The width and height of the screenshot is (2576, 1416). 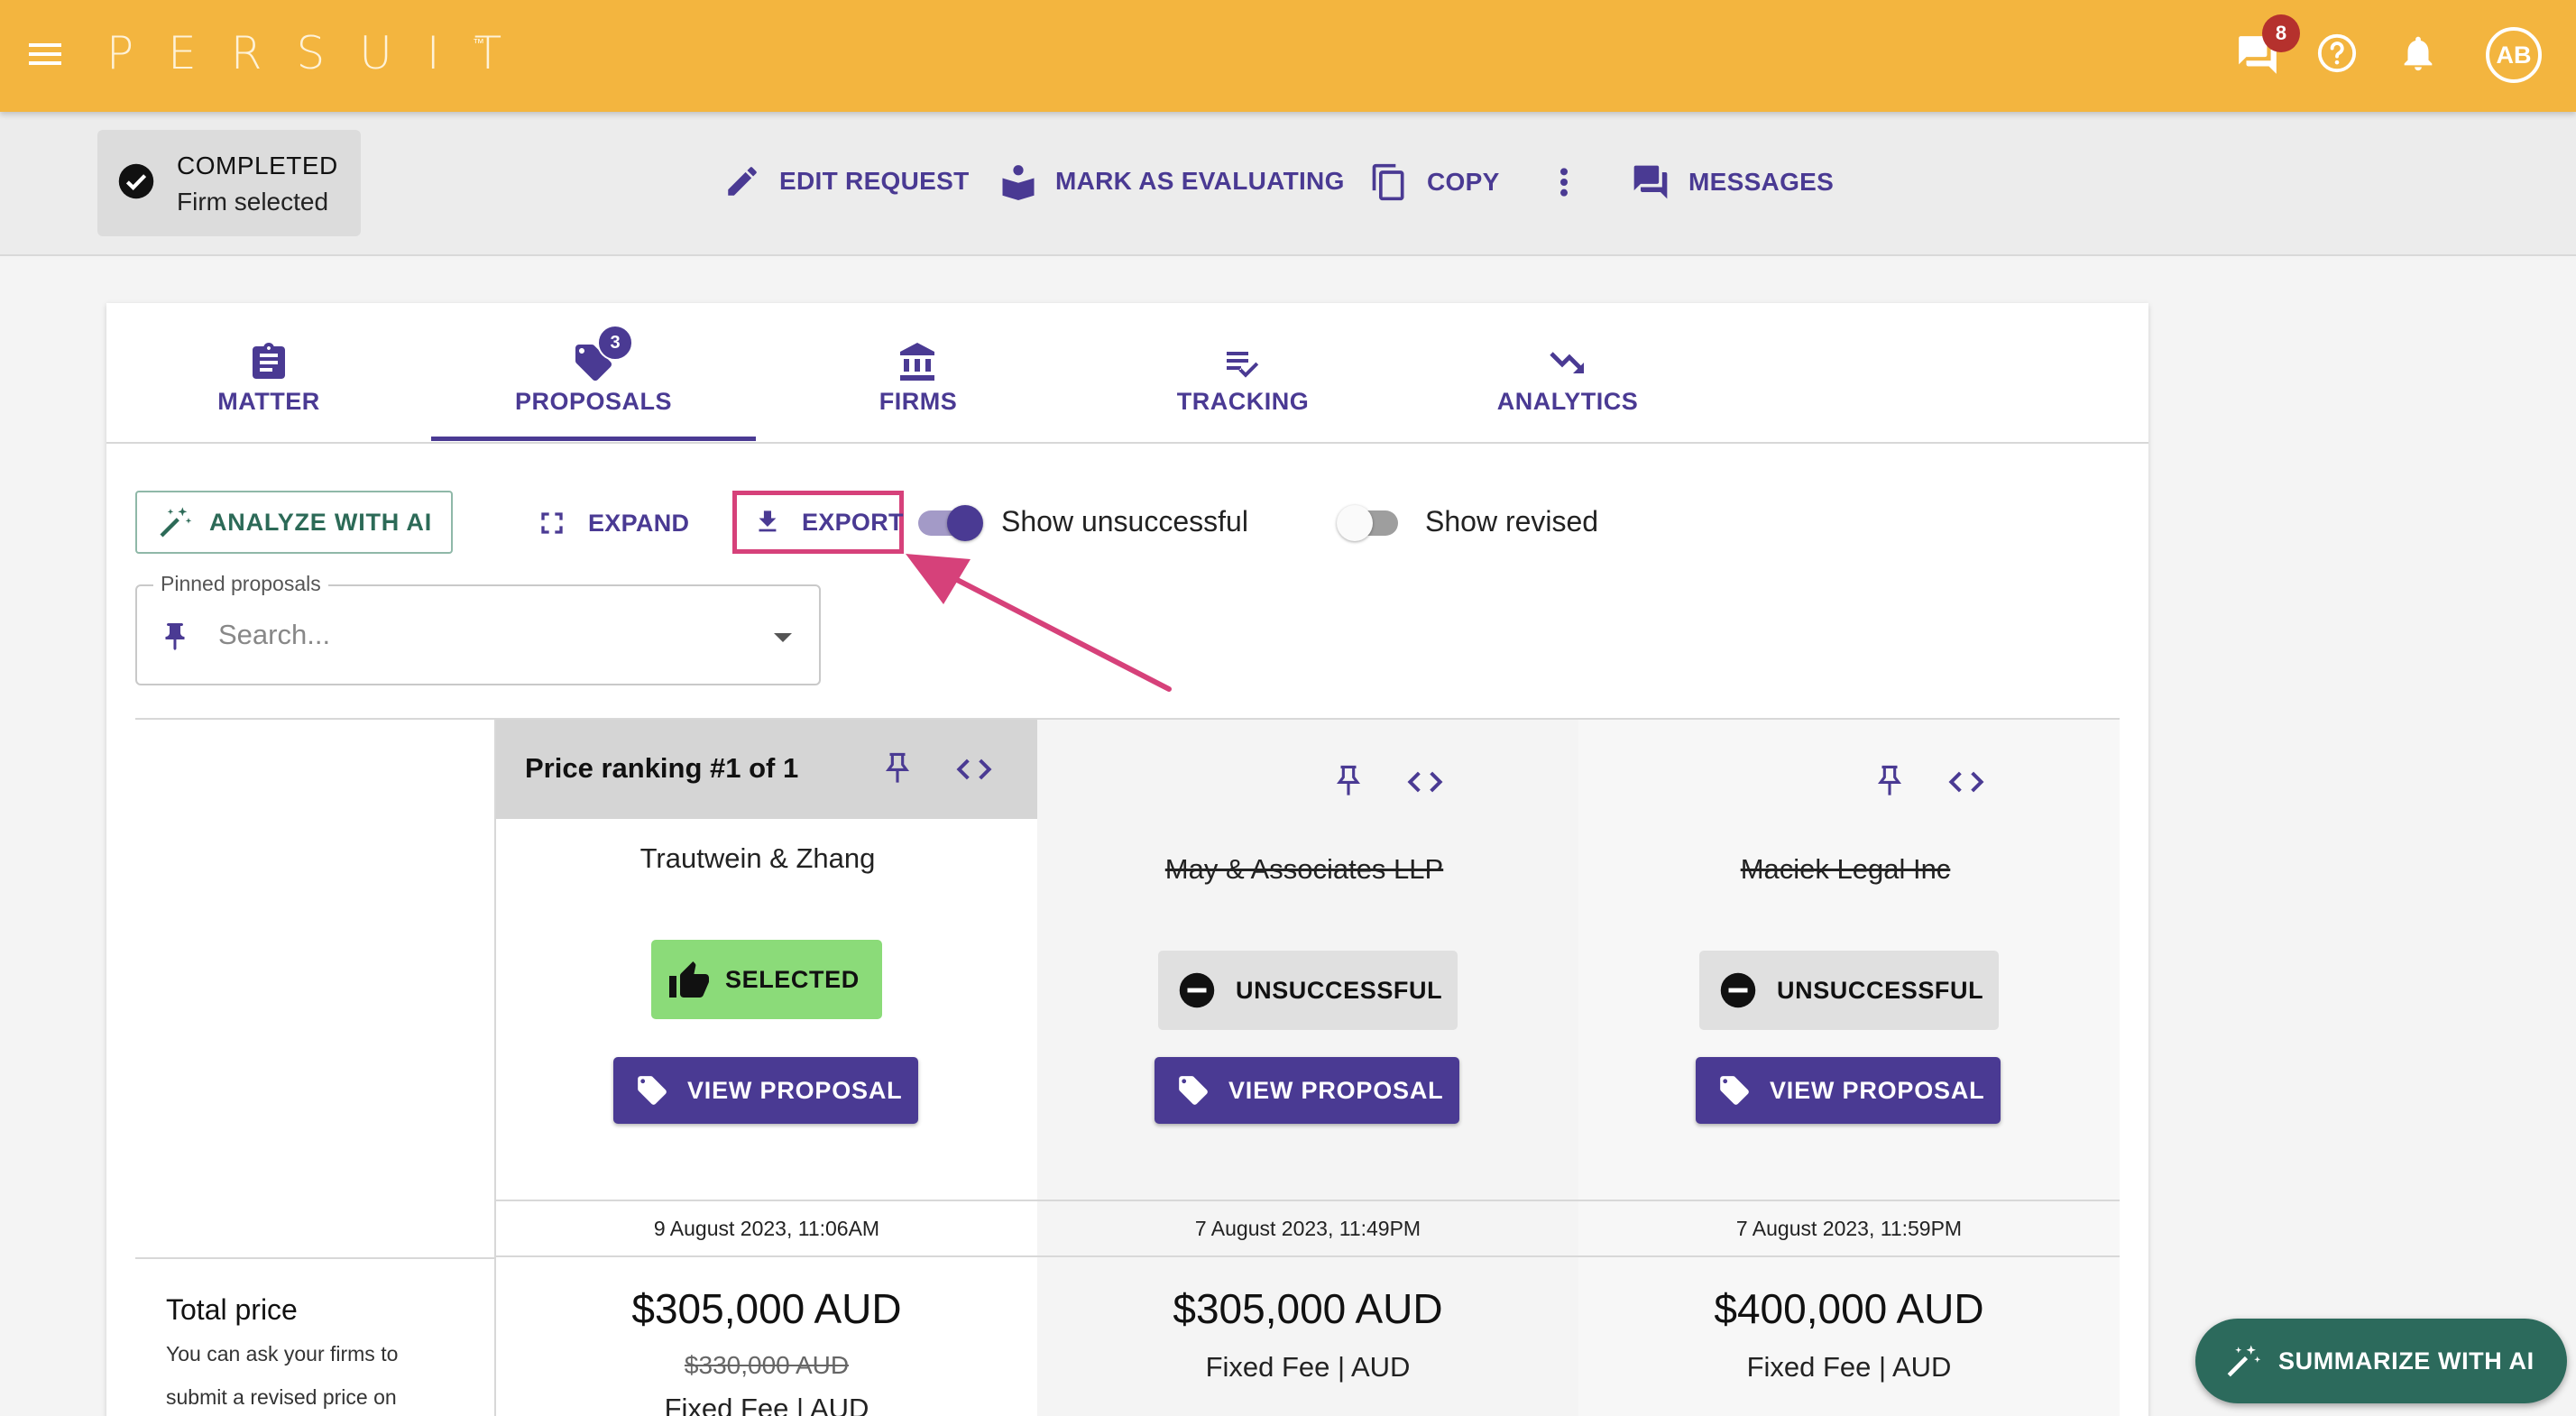 What do you see at coordinates (639, 523) in the screenshot?
I see `expand-label: EXPAND` at bounding box center [639, 523].